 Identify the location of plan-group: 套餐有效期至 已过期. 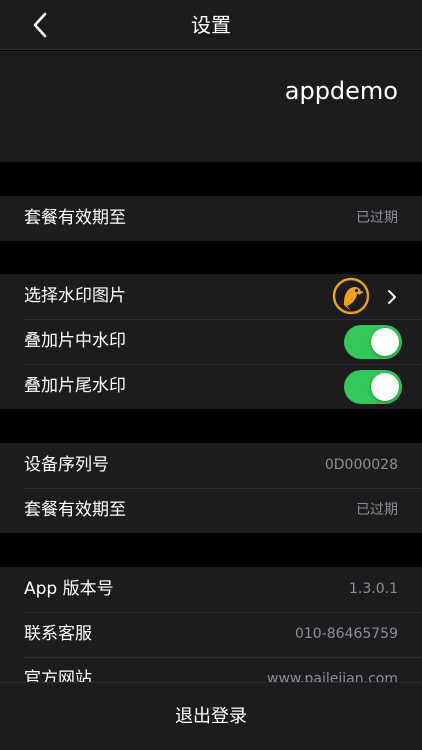
(211, 218).